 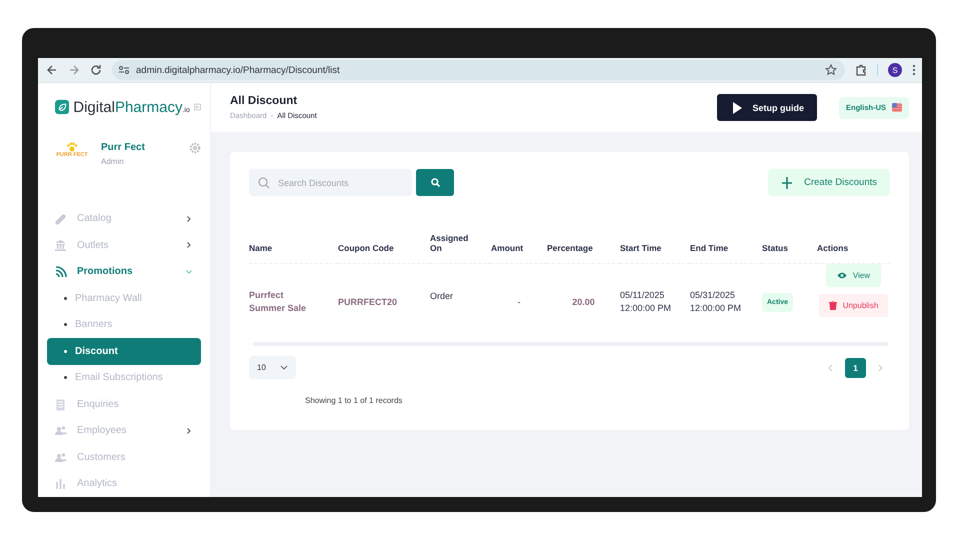 What do you see at coordinates (829, 182) in the screenshot?
I see `create-discounts-button: Create Discounts` at bounding box center [829, 182].